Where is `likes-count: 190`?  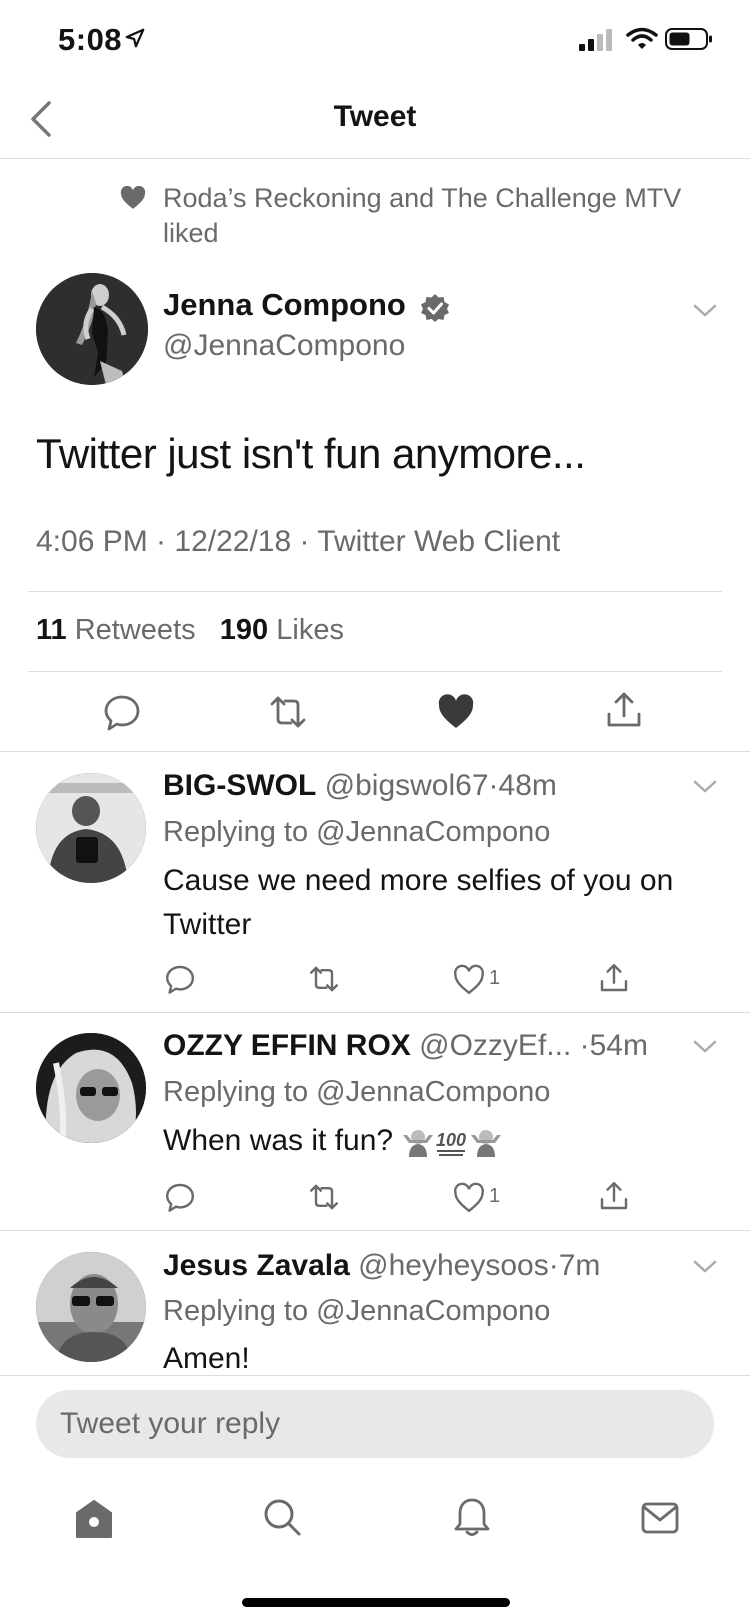 likes-count: 190 is located at coordinates (244, 630).